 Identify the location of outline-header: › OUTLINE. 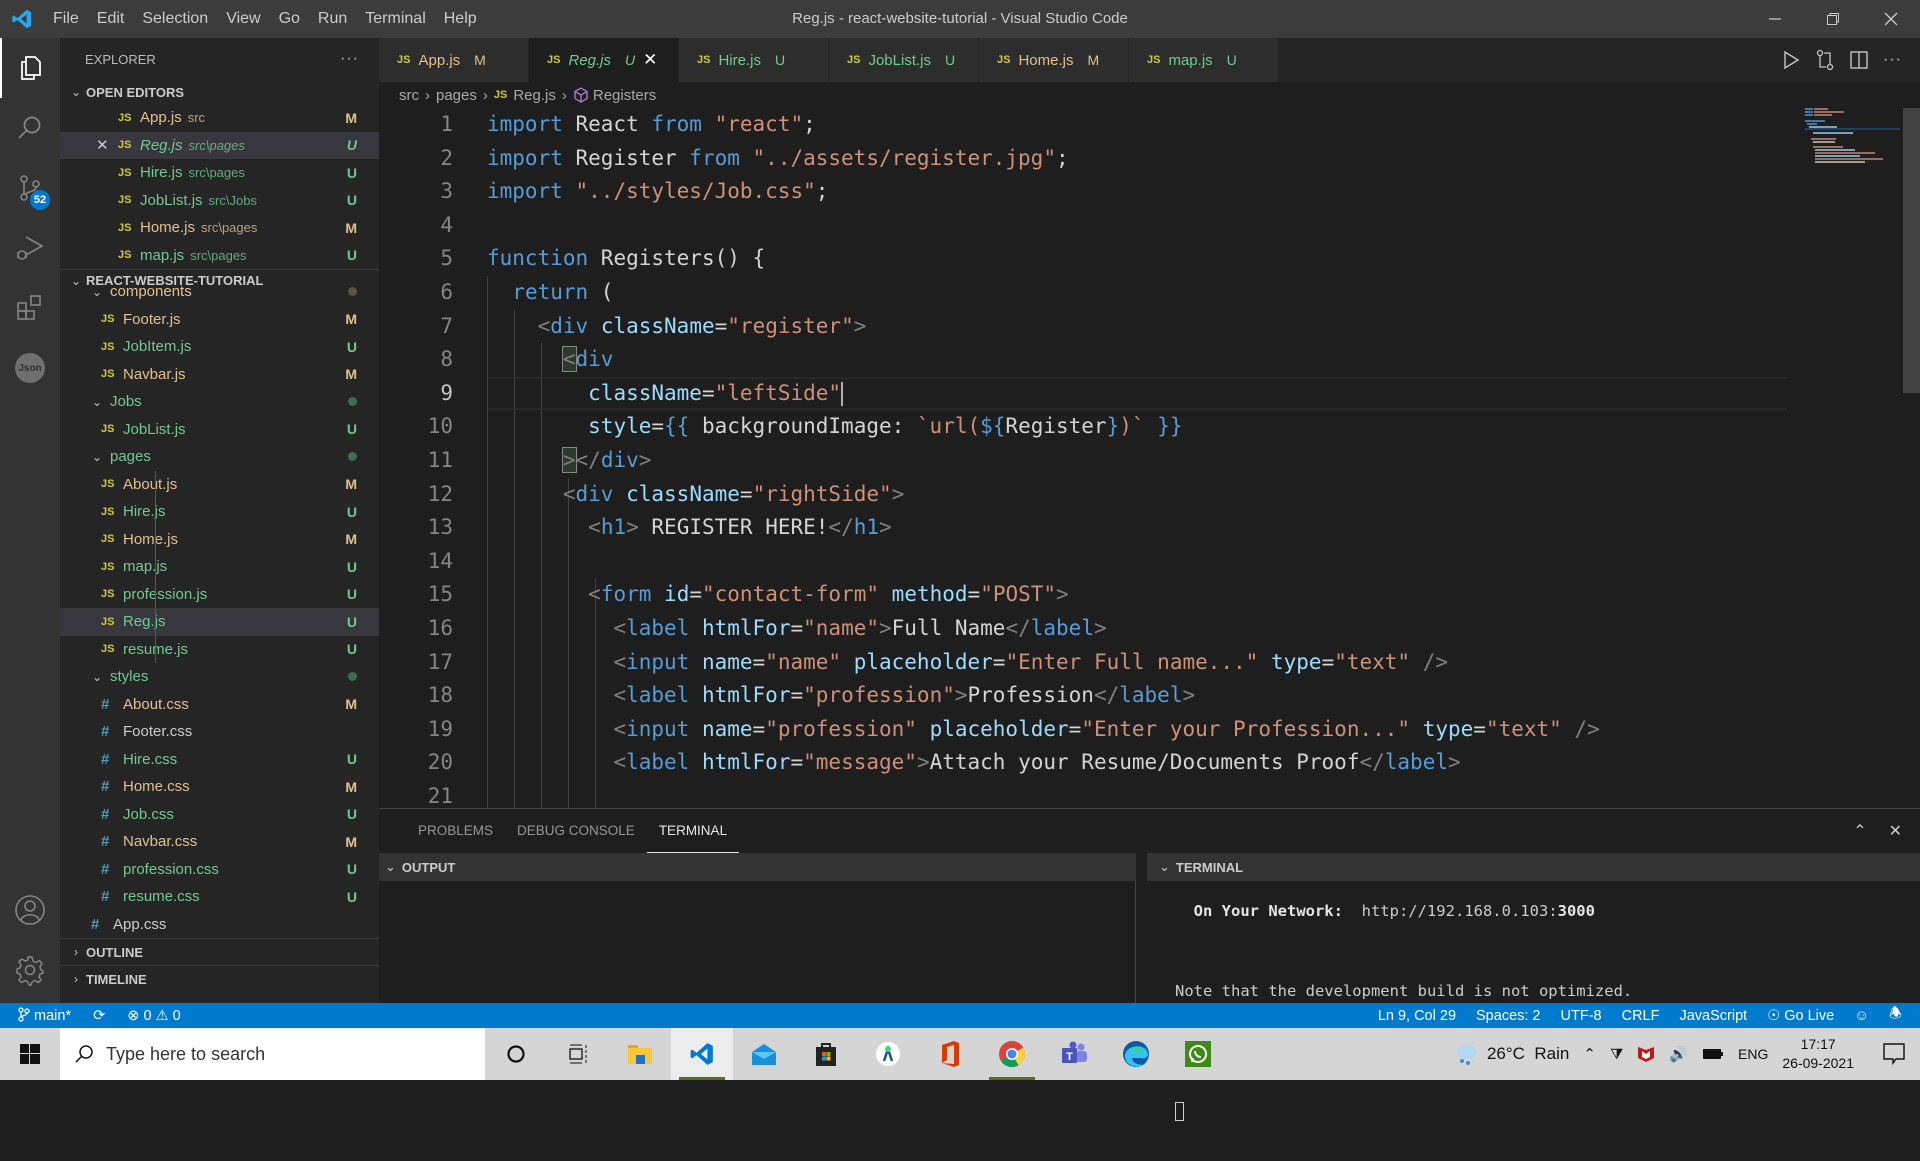
(219, 951).